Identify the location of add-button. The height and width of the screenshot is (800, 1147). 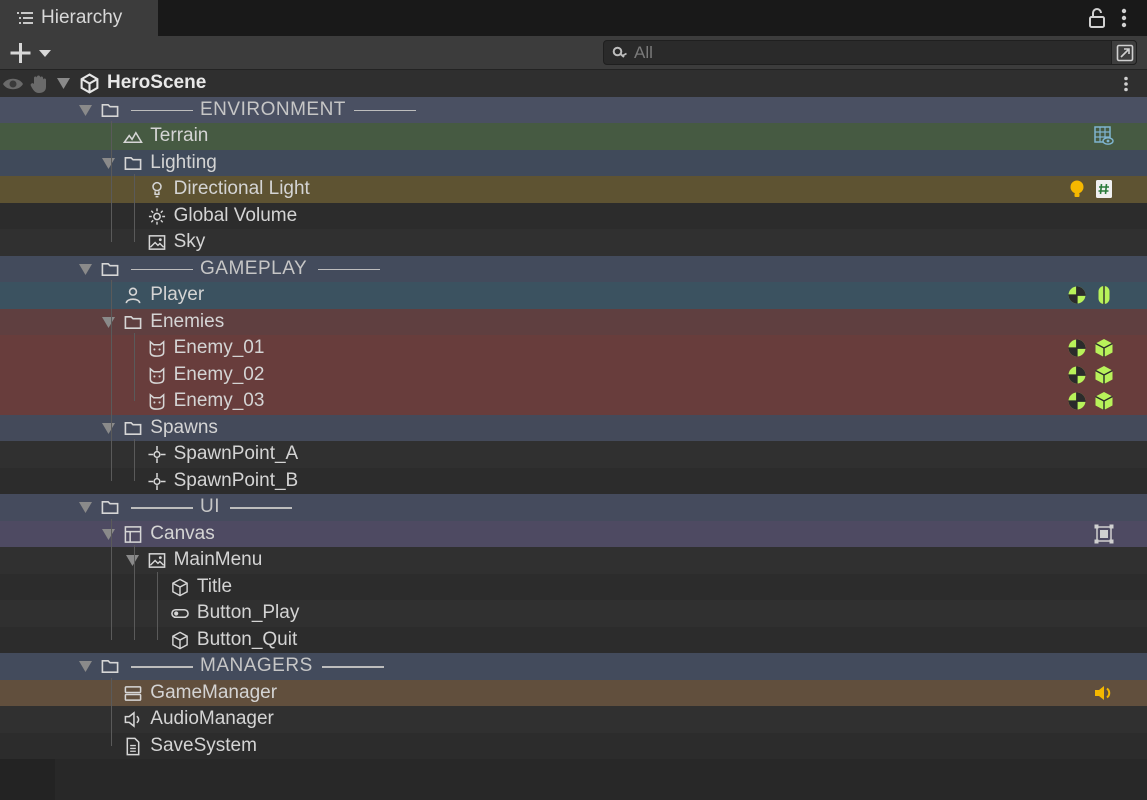
(31, 53).